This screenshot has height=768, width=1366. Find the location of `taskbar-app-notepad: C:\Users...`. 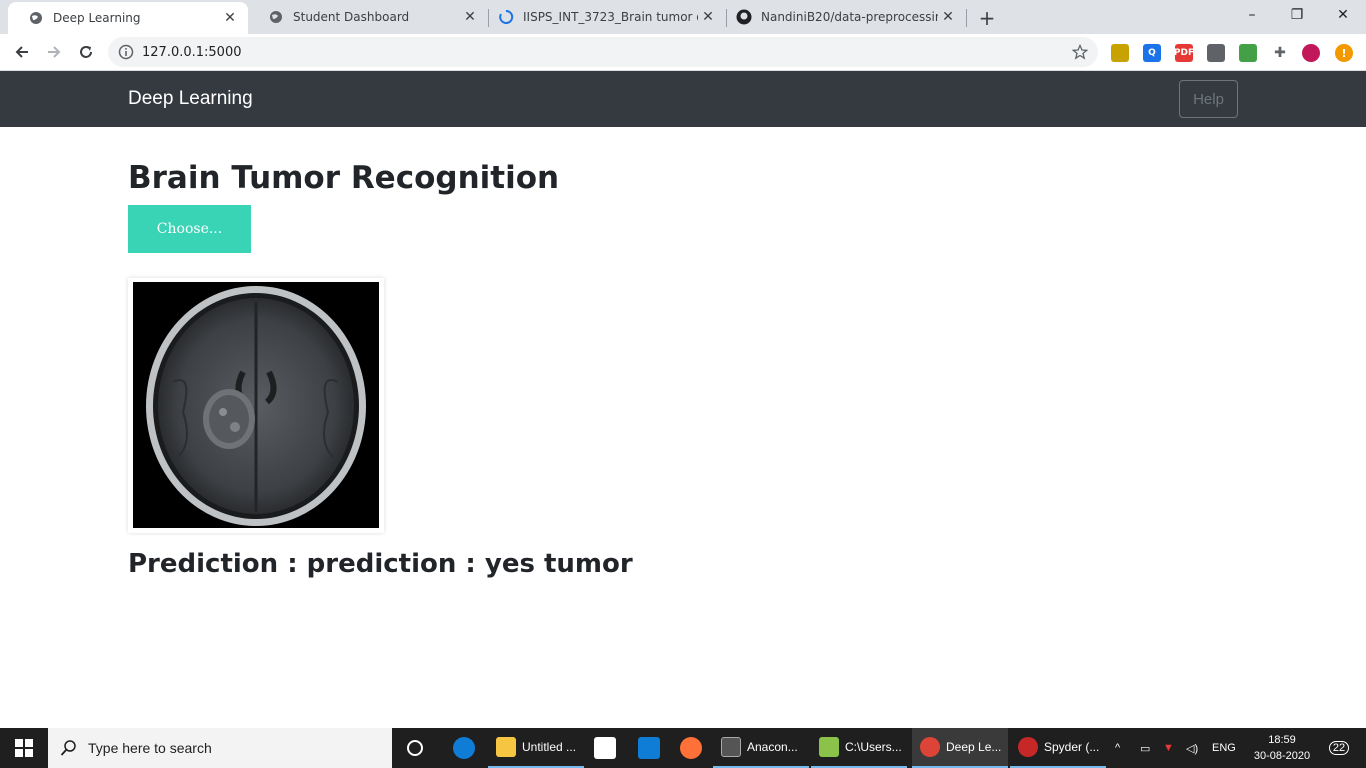

taskbar-app-notepad: C:\Users... is located at coordinates (859, 748).